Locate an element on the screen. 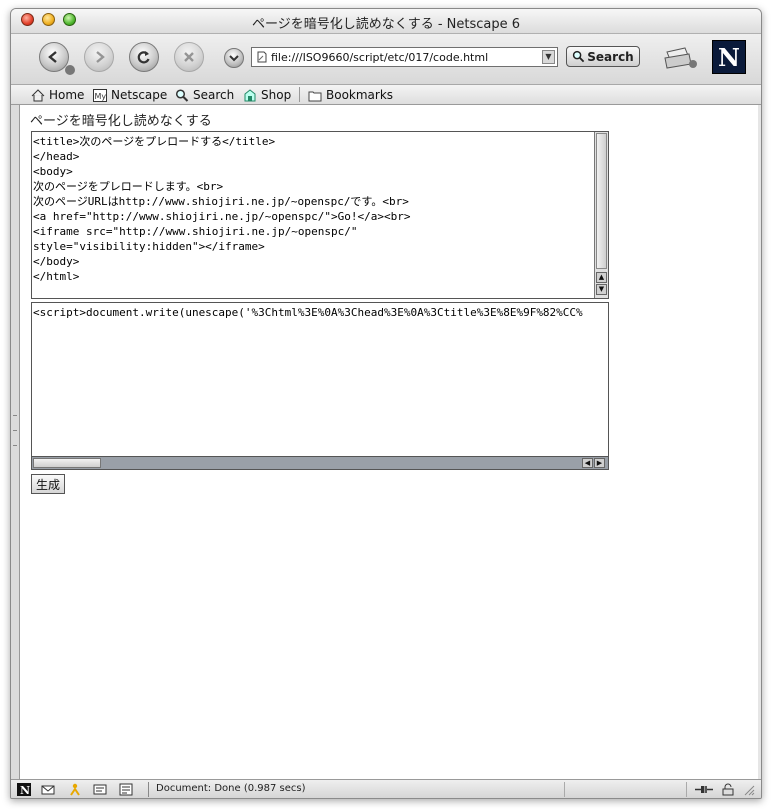 Image resolution: width=780 pixels, height=809 pixels. reload-button is located at coordinates (144, 57).